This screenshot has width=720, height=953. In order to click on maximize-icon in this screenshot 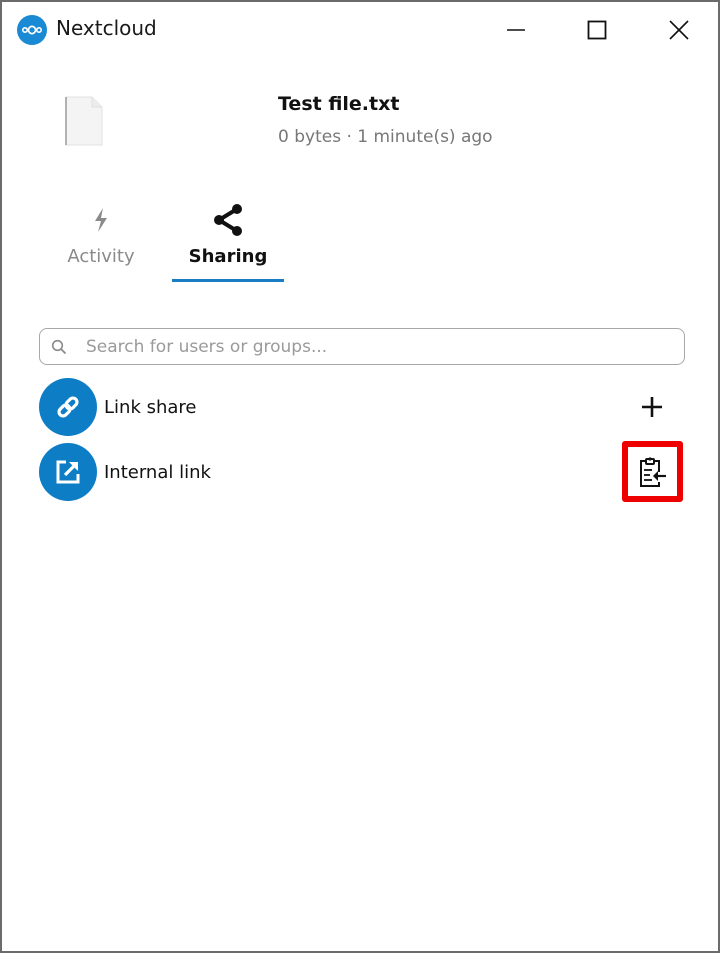, I will do `click(597, 30)`.